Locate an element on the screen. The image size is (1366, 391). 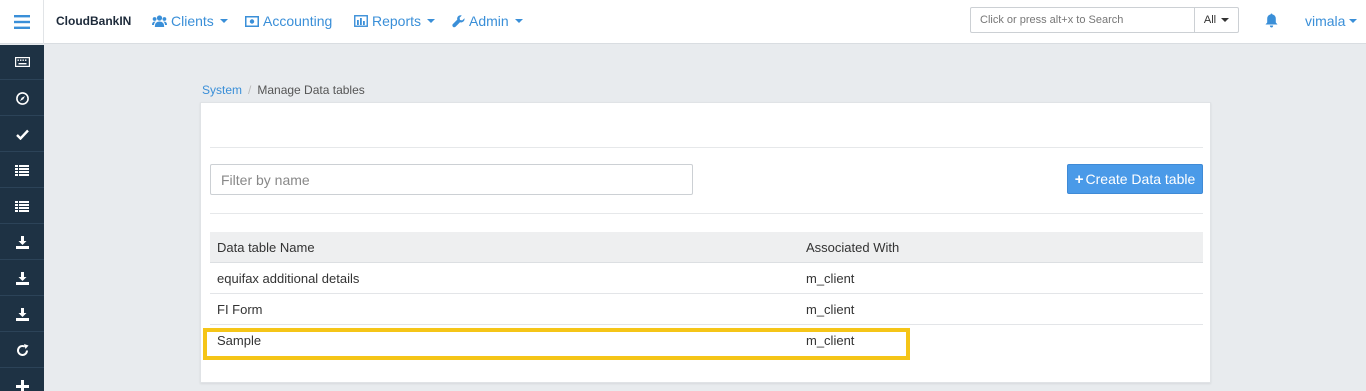
search-scope-value: All is located at coordinates (1210, 20).